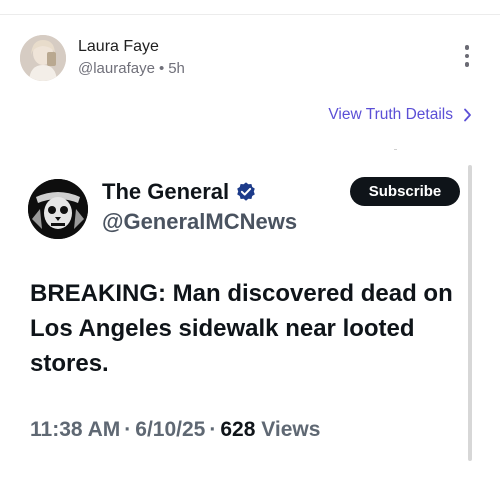 The height and width of the screenshot is (478, 500). Describe the element at coordinates (116, 68) in the screenshot. I see `author-handle: @laurafaye` at that location.